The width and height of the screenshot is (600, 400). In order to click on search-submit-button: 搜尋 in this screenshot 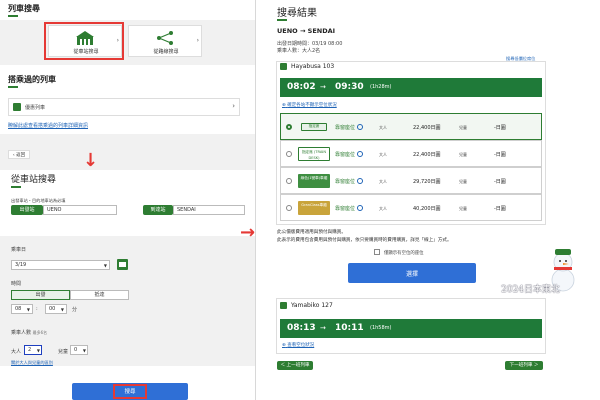, I will do `click(130, 391)`.